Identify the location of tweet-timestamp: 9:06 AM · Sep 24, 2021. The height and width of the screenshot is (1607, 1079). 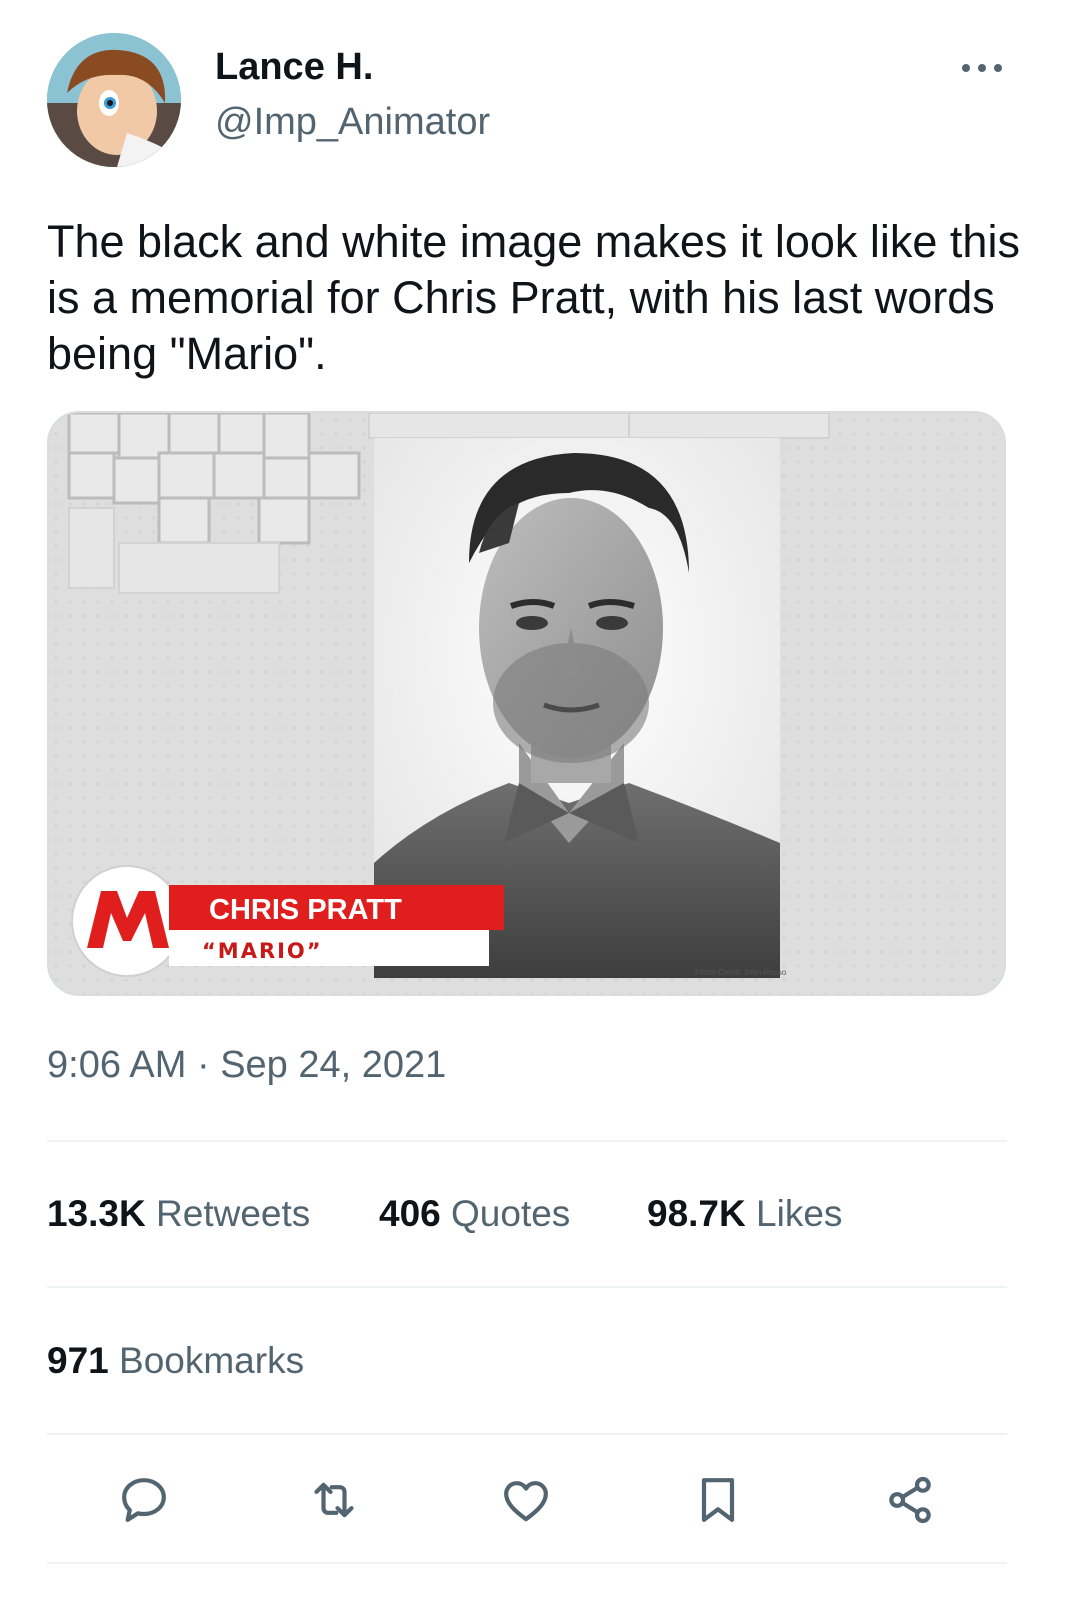
(246, 1065).